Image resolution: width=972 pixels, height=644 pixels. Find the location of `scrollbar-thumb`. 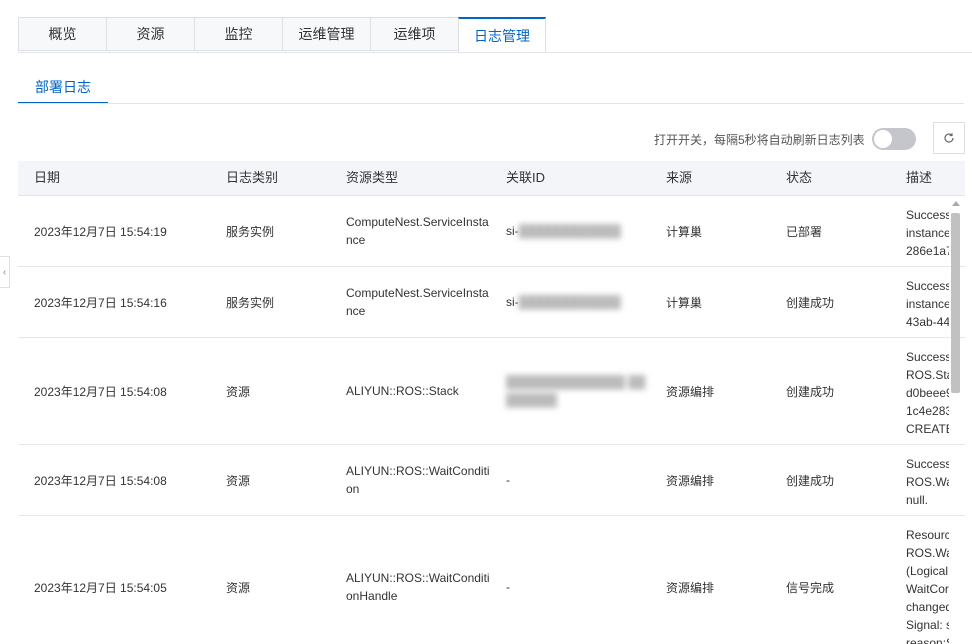

scrollbar-thumb is located at coordinates (955, 303).